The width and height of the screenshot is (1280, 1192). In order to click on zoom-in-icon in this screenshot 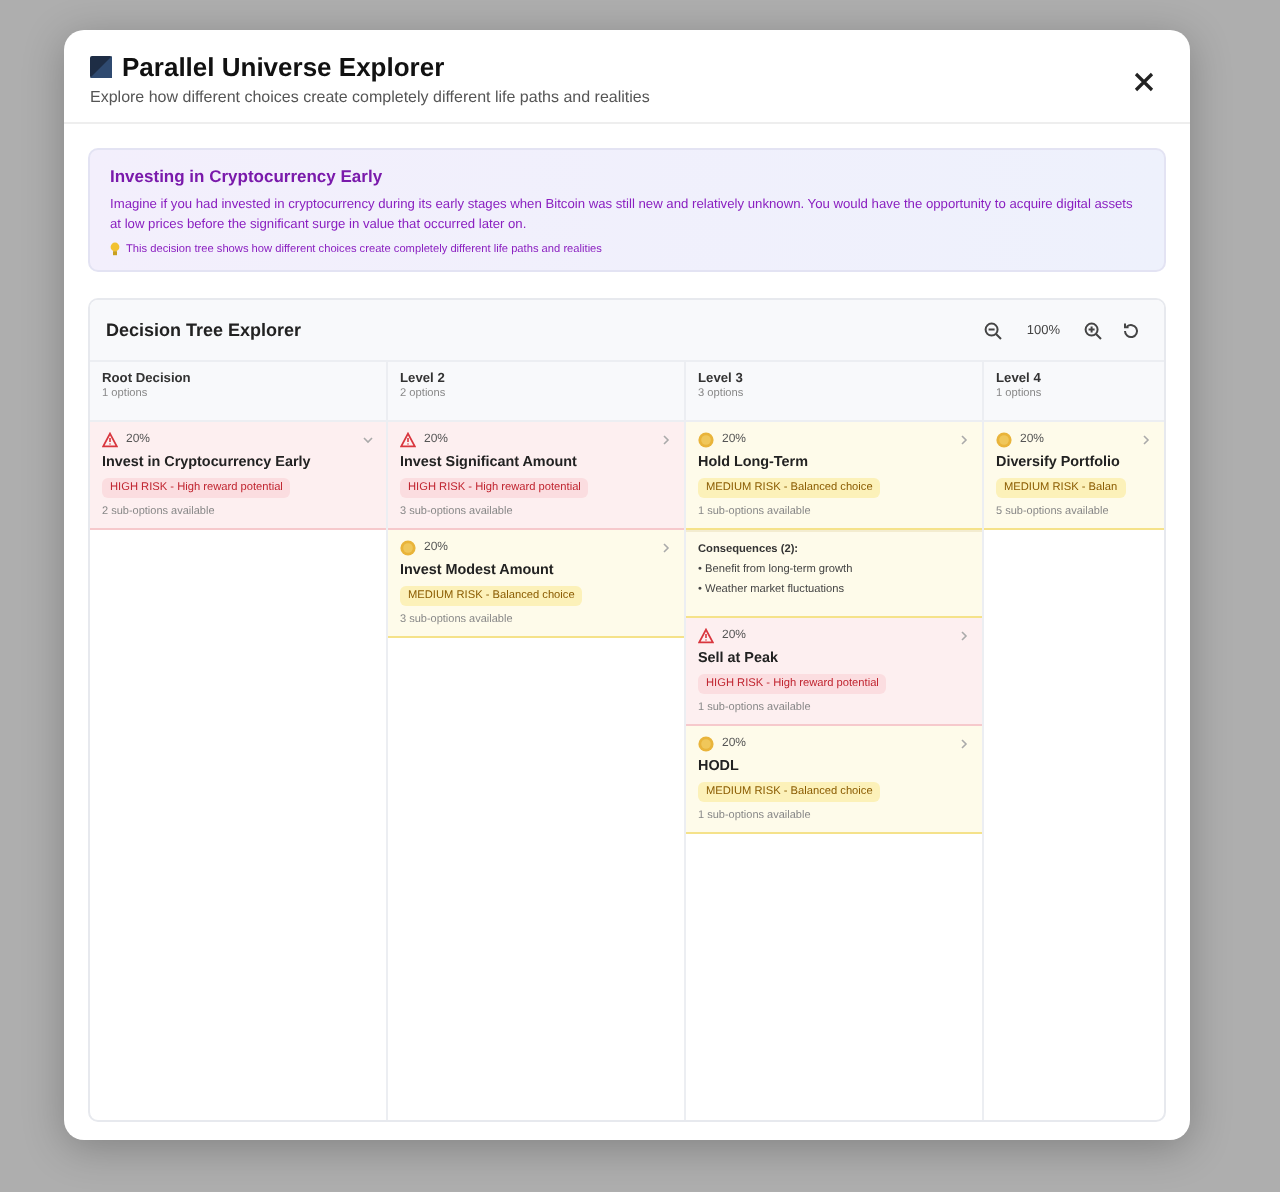, I will do `click(1093, 330)`.